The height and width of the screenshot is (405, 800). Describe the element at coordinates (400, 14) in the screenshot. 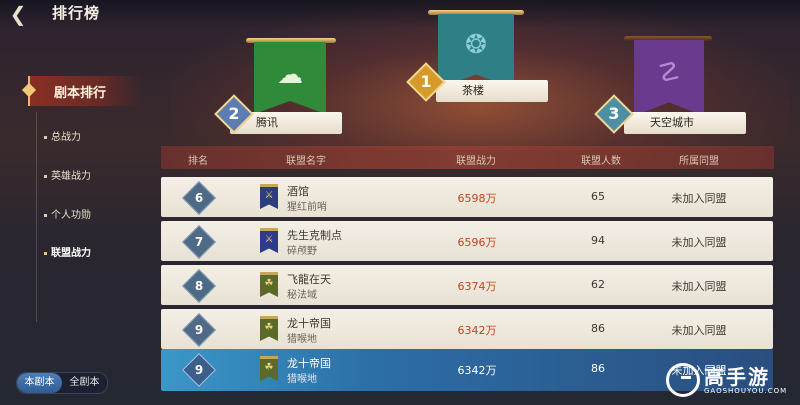

I see `top-bar: ❮ 排行榜` at that location.